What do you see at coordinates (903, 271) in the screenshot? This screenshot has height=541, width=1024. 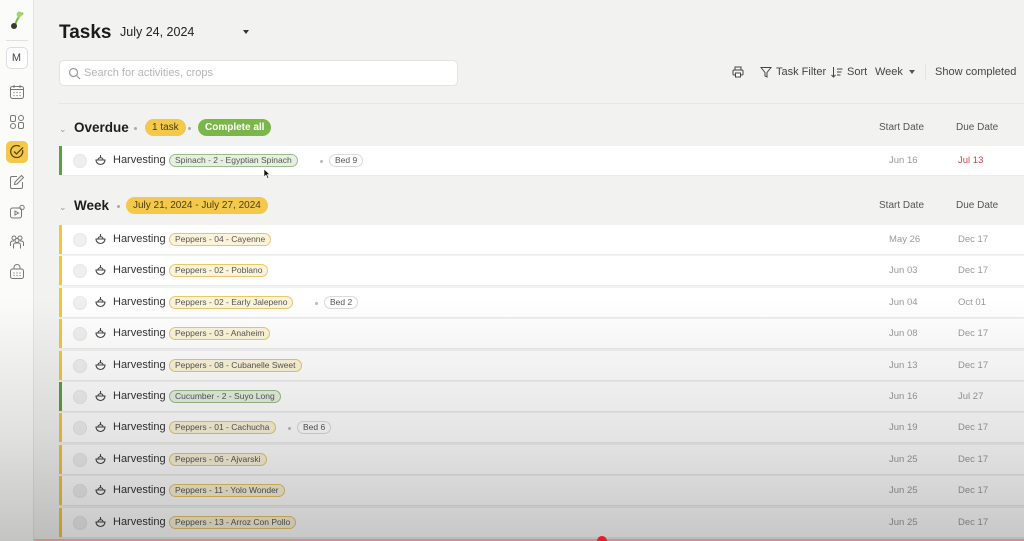 I see `start-date: Jun 03` at bounding box center [903, 271].